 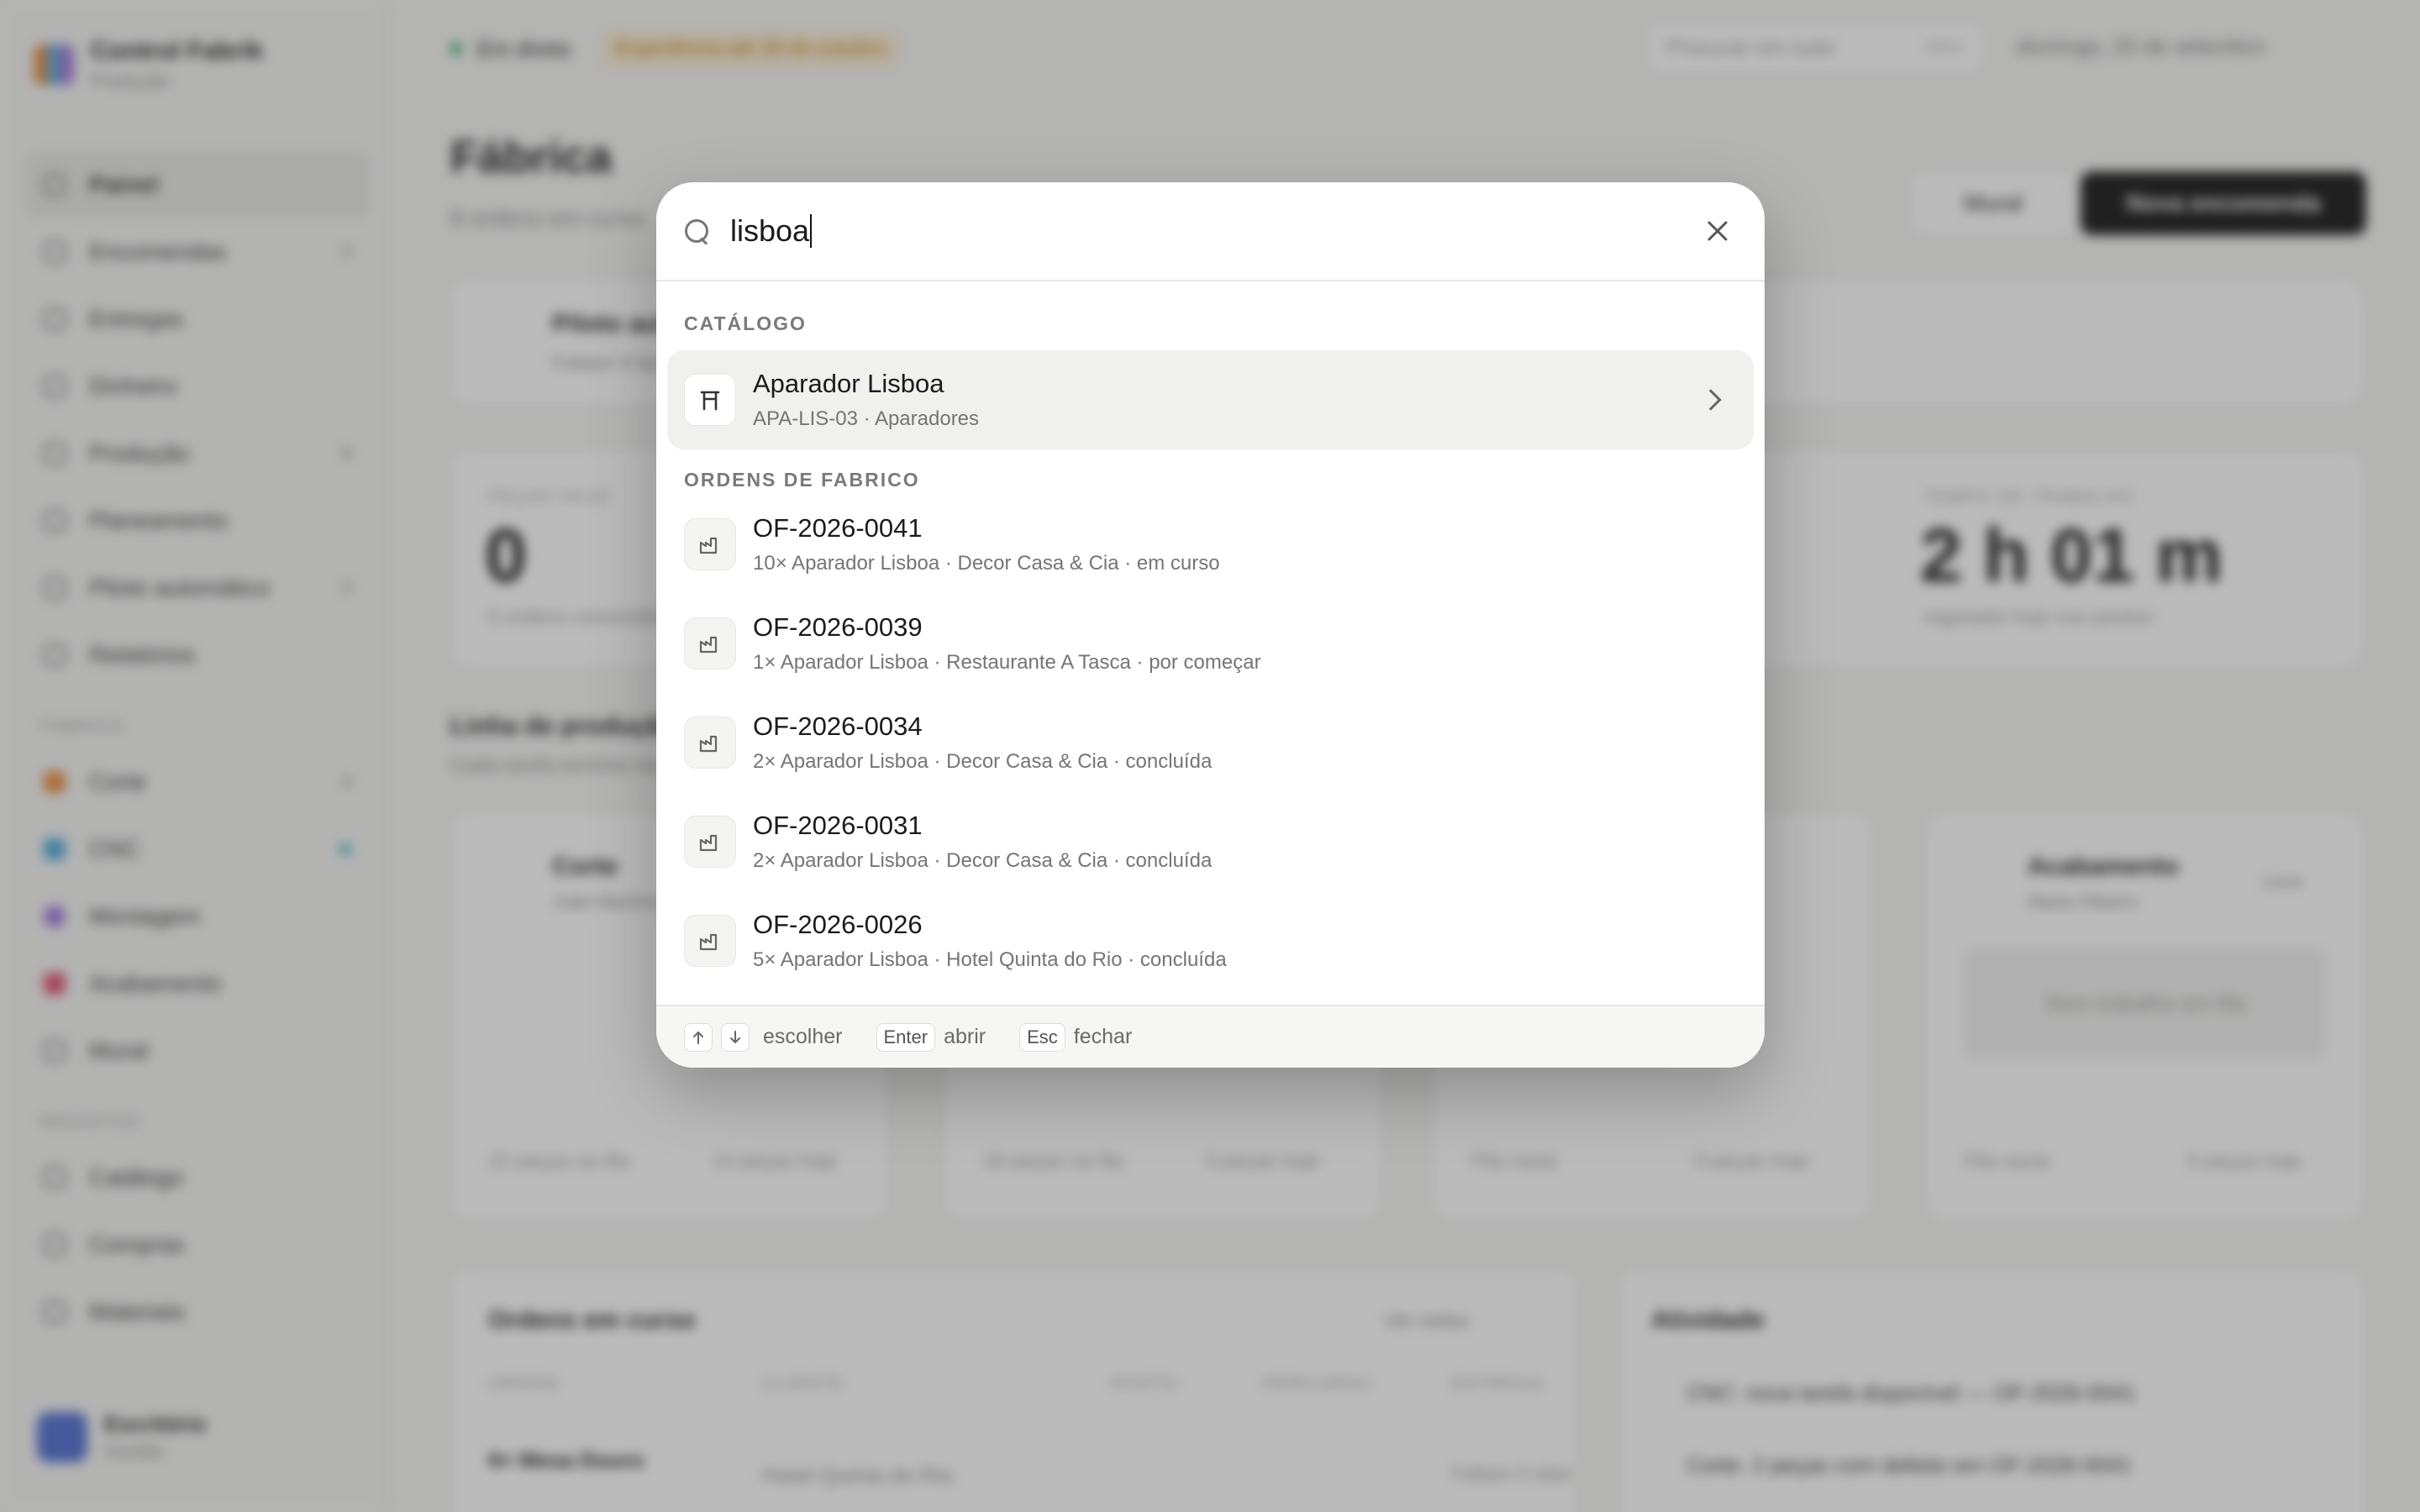 I want to click on palette-search-query: lisboa, so click(x=770, y=230).